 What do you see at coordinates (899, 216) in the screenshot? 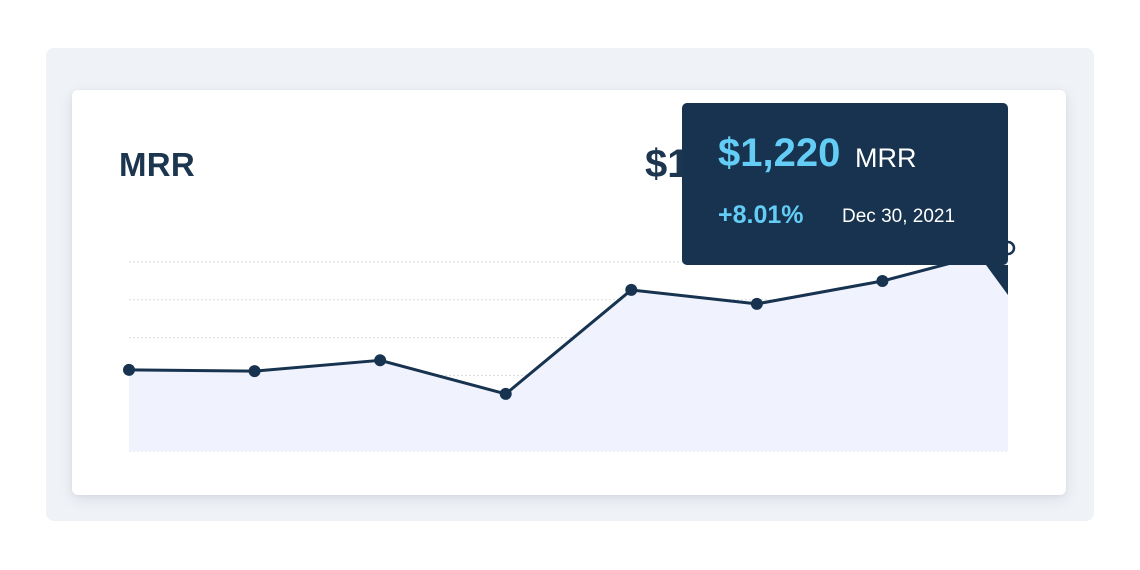
I see `tooltip-date: Dec 30, 2021` at bounding box center [899, 216].